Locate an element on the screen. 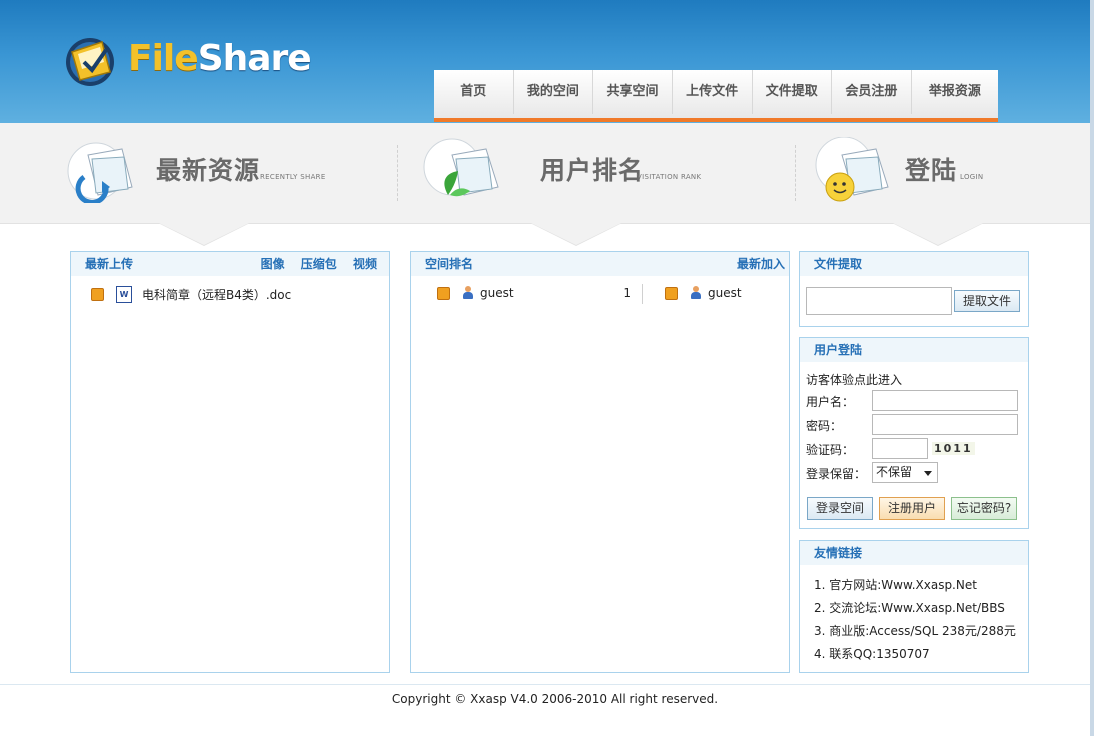 This screenshot has height=736, width=1094. file-extract-panel: 文件提取 提取文件 is located at coordinates (914, 289).